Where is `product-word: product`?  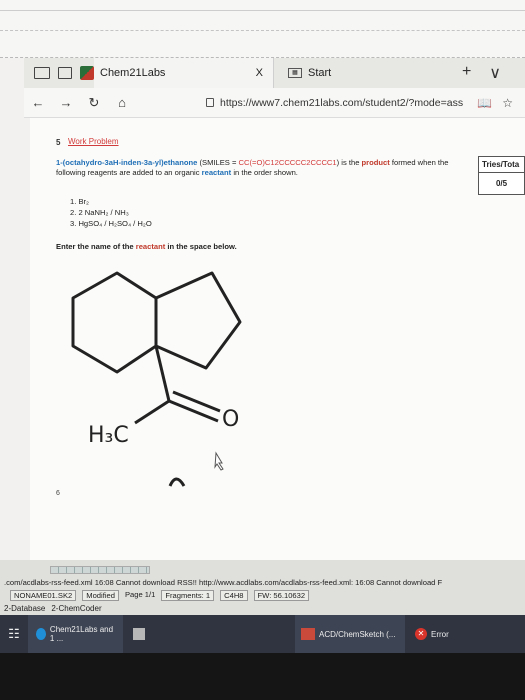
product-word: product is located at coordinates (375, 162).